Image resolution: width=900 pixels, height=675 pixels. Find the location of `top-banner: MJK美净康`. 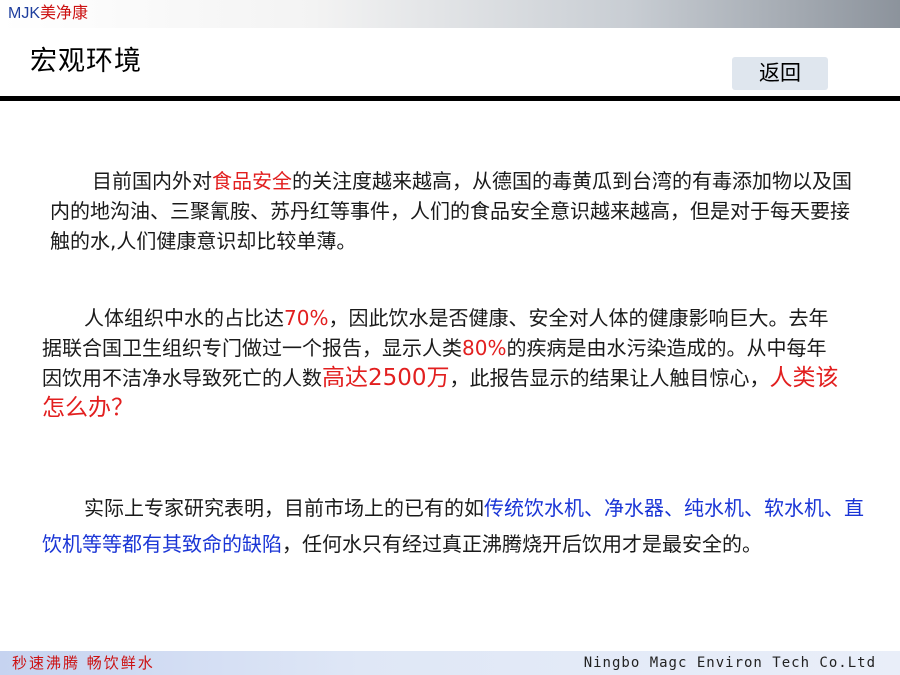

top-banner: MJK美净康 is located at coordinates (450, 14).